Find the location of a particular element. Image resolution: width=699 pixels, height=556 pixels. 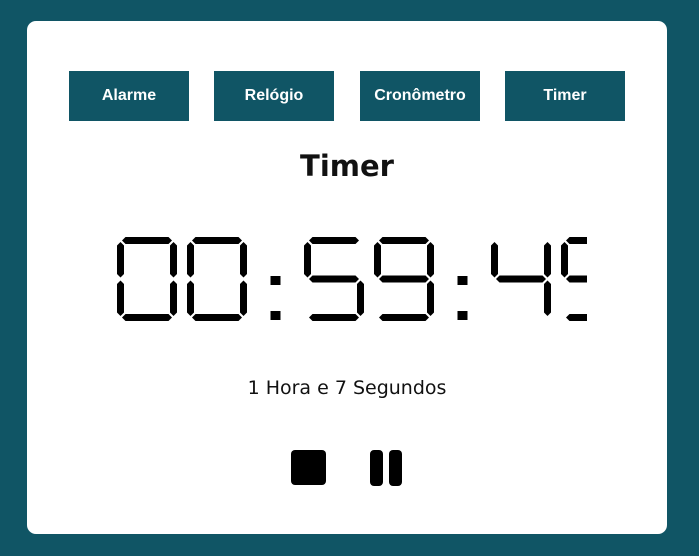

tab-timer: Timer is located at coordinates (565, 96).